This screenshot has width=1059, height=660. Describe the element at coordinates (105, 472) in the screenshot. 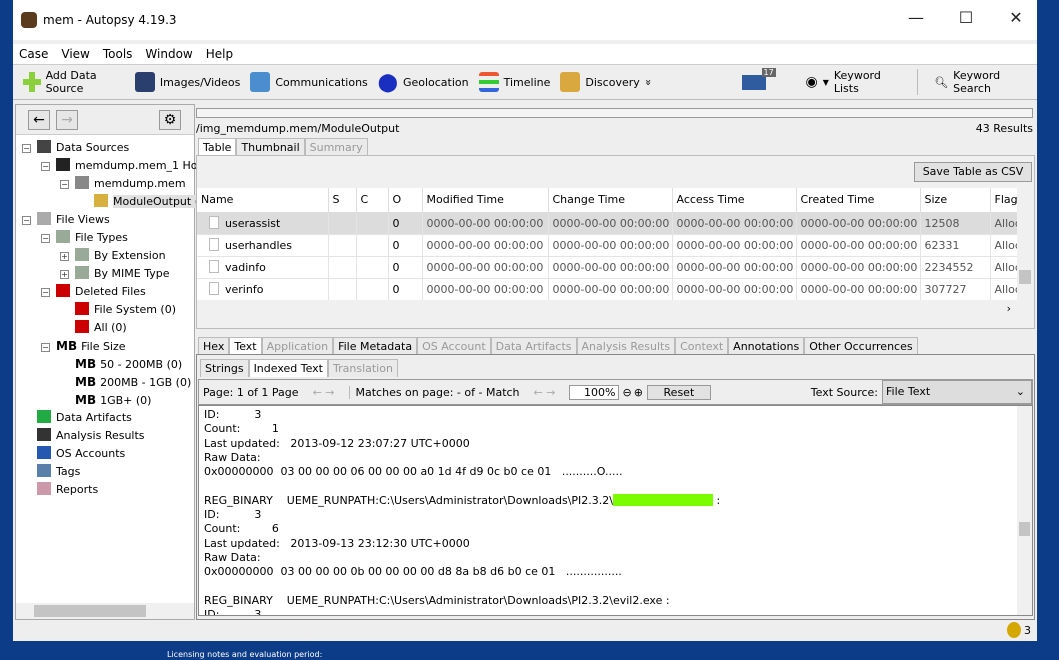

I see `tree-node: Tags` at that location.